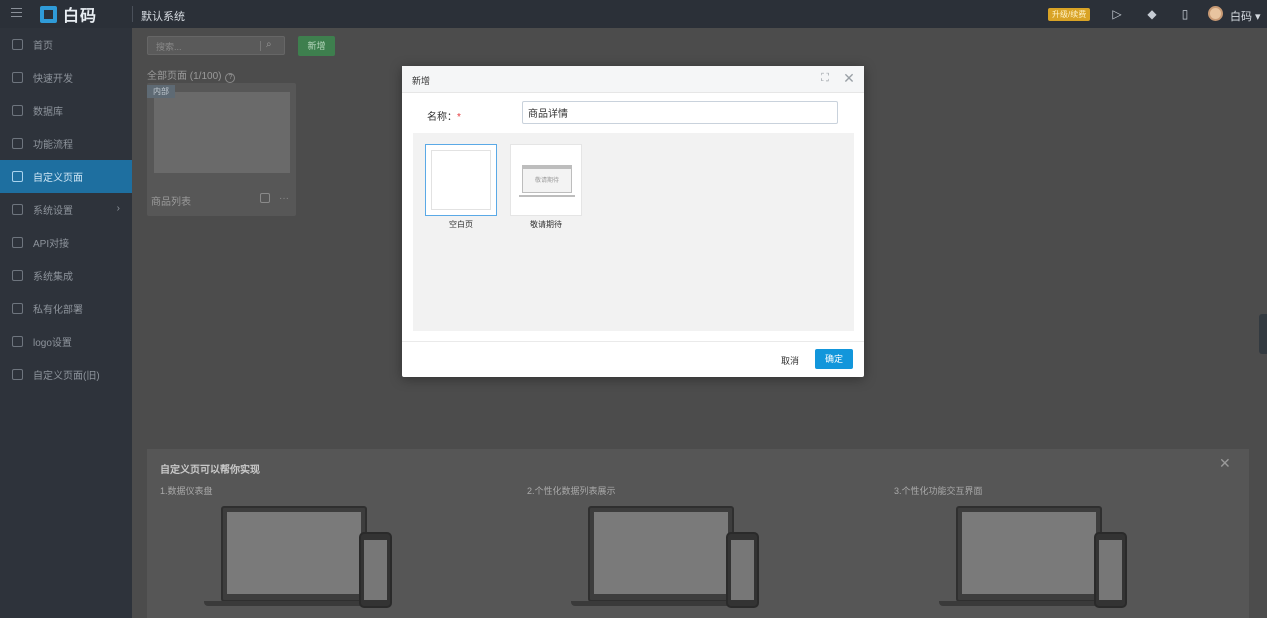  I want to click on sidebar-item-label: logo设置, so click(52, 343).